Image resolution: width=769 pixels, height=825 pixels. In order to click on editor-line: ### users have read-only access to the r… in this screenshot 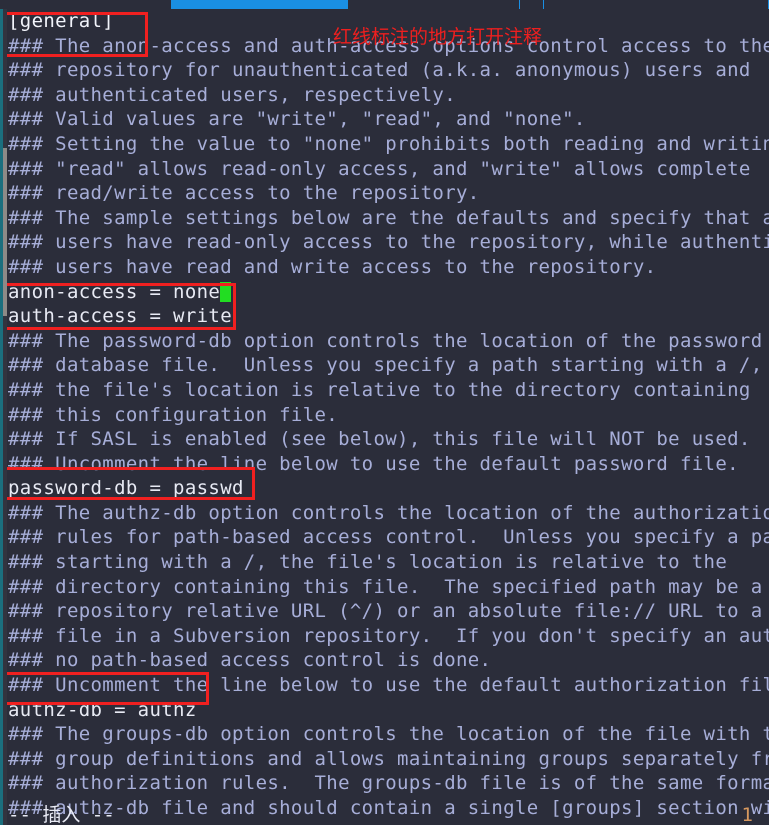, I will do `click(388, 242)`.